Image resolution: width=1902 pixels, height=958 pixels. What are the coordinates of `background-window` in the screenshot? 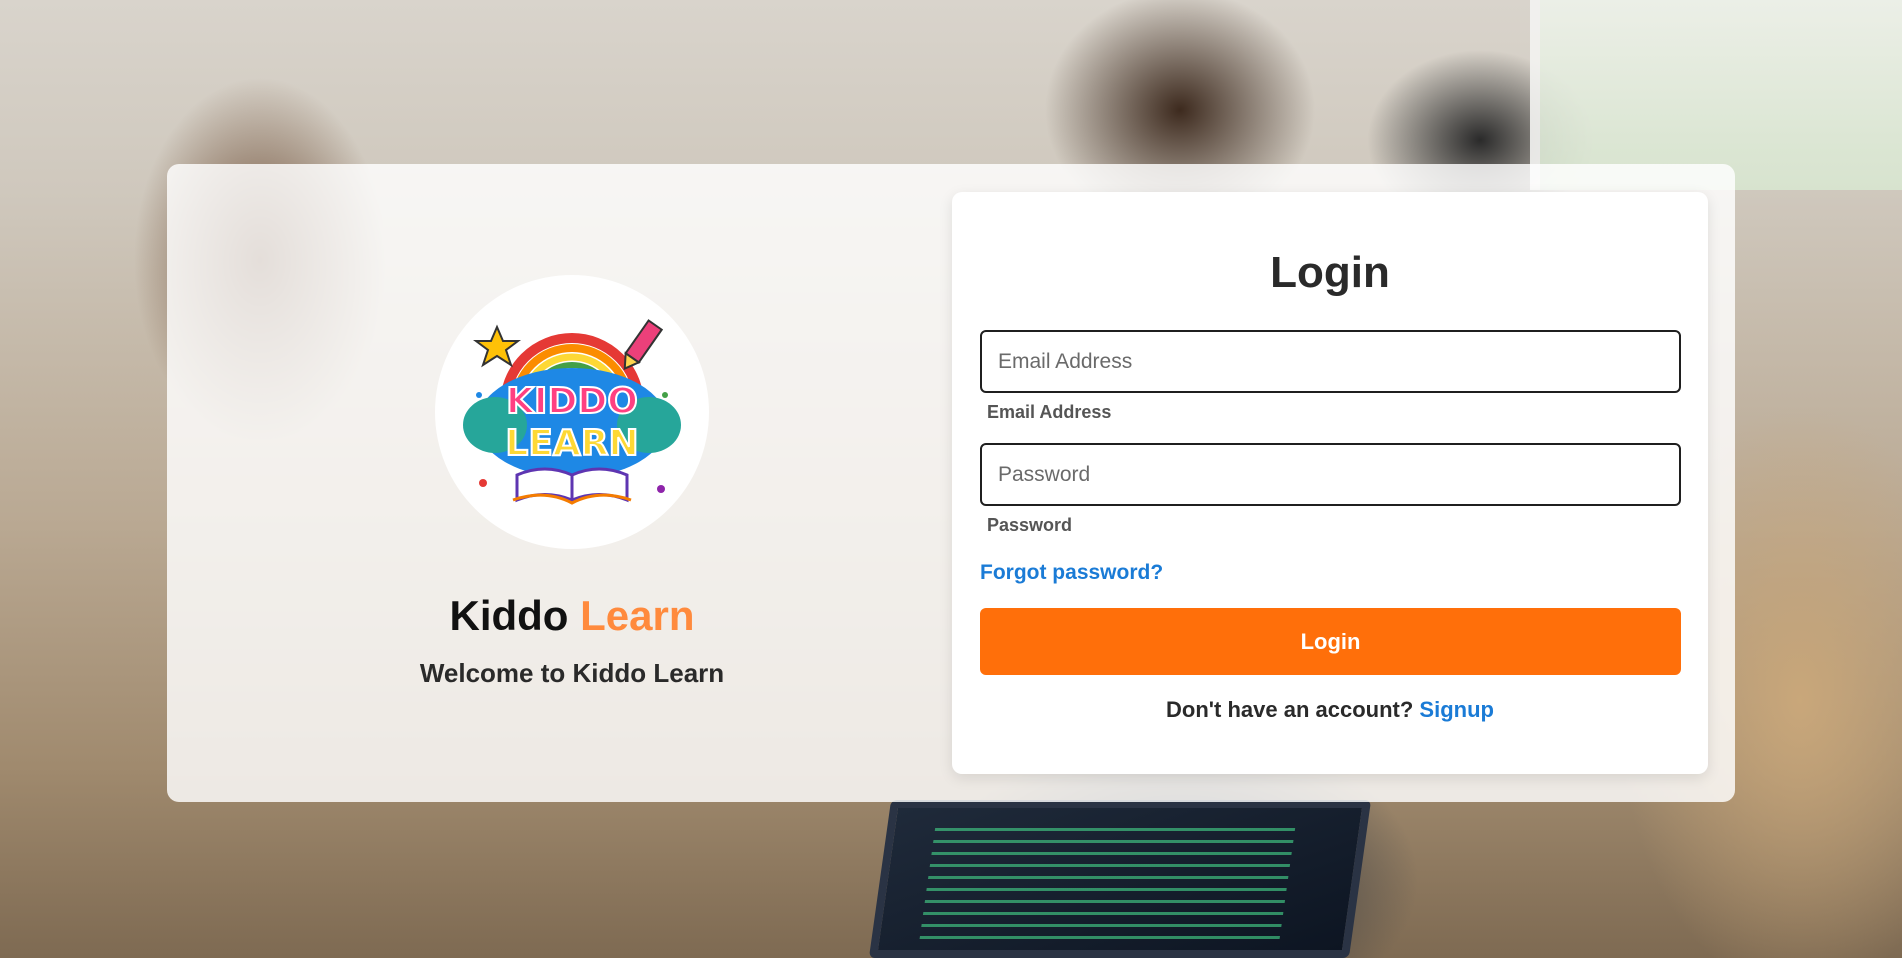 It's located at (1716, 95).